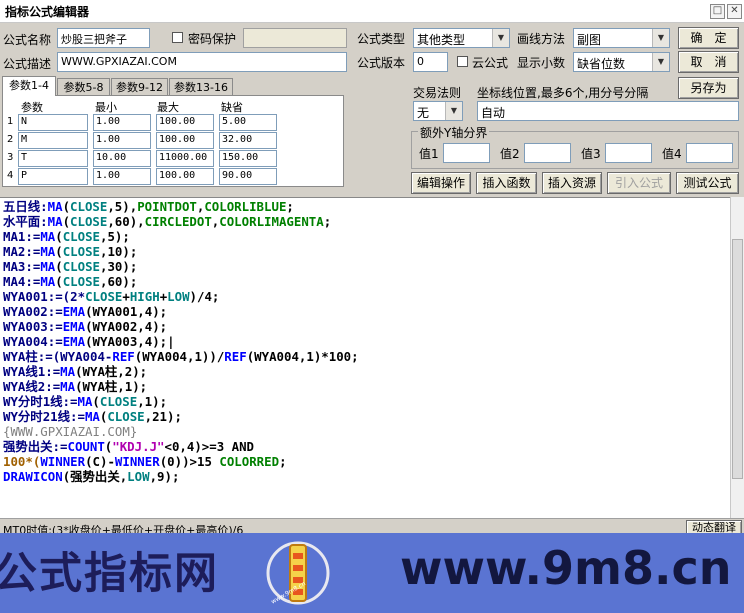 The height and width of the screenshot is (613, 744). I want to click on code-token: (WYA002,4);, so click(126, 326).